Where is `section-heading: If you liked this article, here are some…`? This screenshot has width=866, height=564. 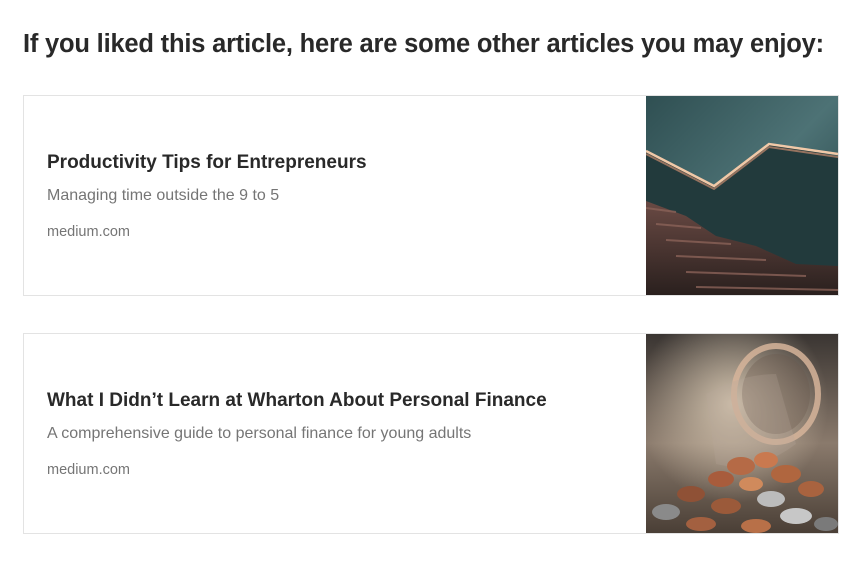
section-heading: If you liked this article, here are some… is located at coordinates (423, 44).